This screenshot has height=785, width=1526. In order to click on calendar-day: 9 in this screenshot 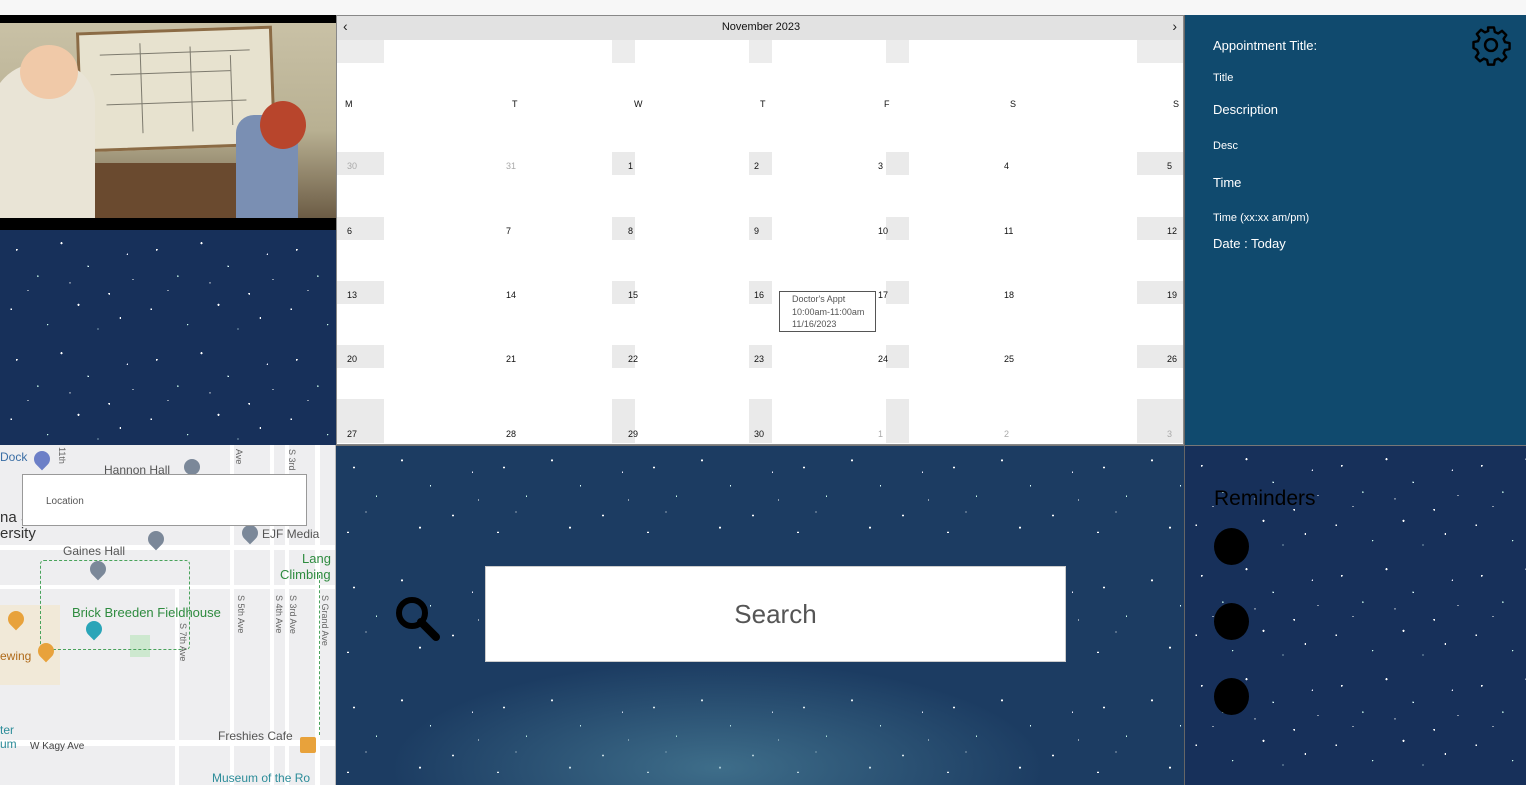, I will do `click(756, 231)`.